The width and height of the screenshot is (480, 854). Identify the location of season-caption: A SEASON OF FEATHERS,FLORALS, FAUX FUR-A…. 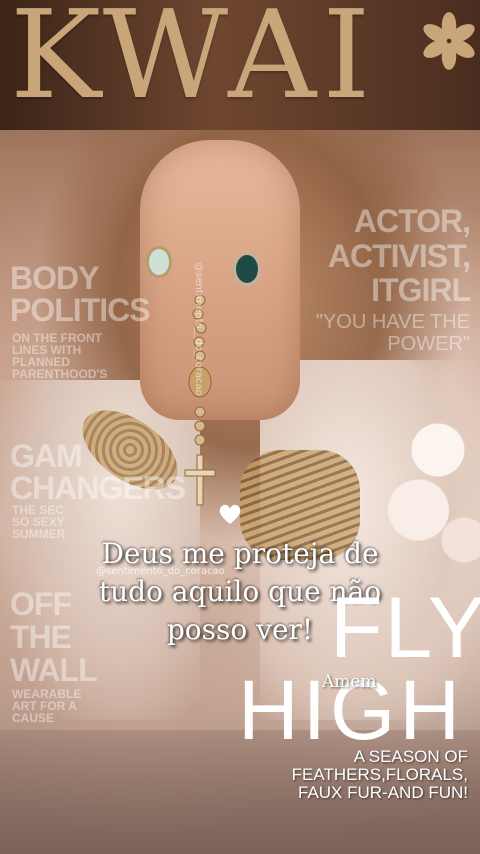
(380, 775).